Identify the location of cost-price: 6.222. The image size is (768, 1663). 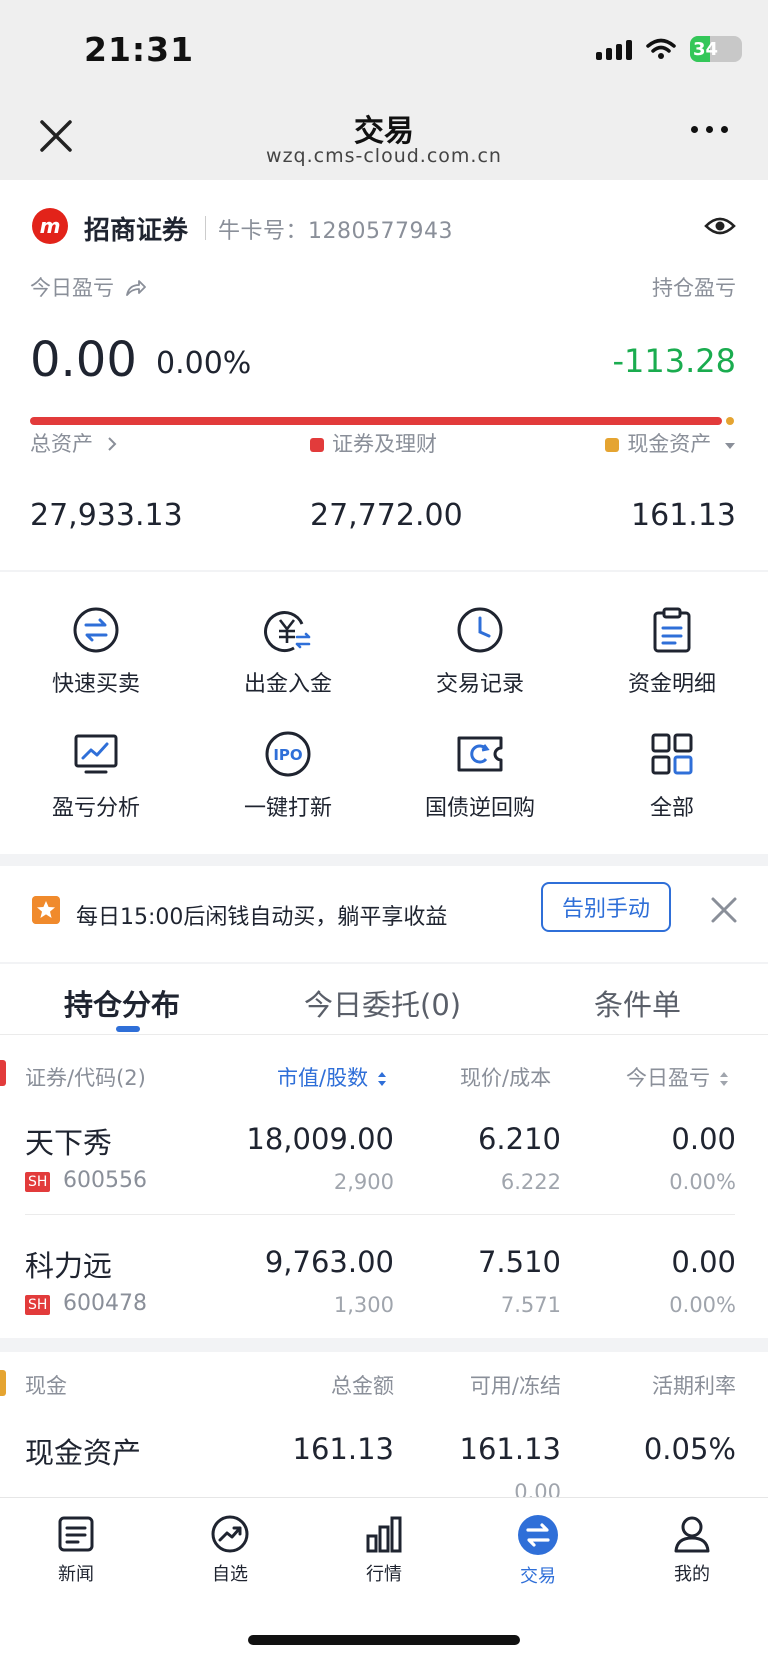
(530, 1182).